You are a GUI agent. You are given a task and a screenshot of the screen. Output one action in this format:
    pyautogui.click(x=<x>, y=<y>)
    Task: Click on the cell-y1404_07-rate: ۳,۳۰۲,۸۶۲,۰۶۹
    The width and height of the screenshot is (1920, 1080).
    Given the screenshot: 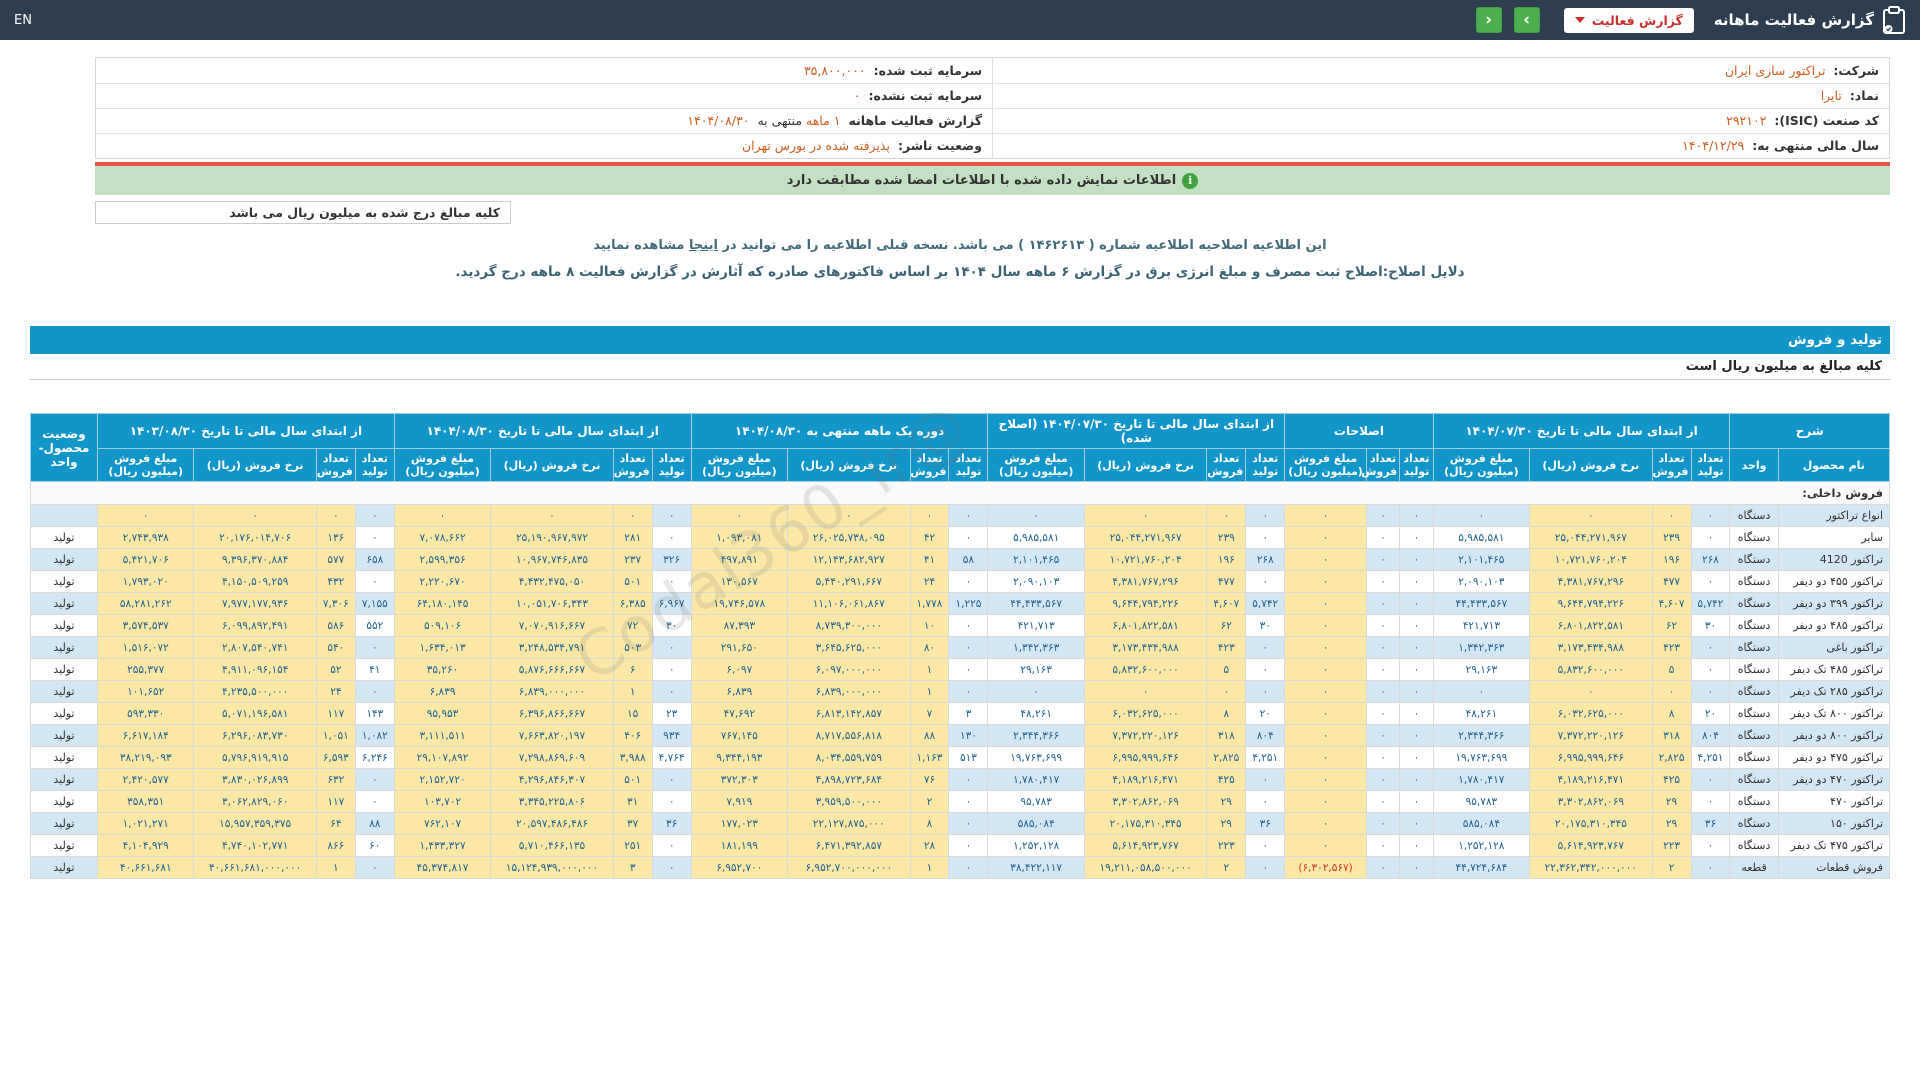 What is the action you would take?
    pyautogui.click(x=1591, y=801)
    